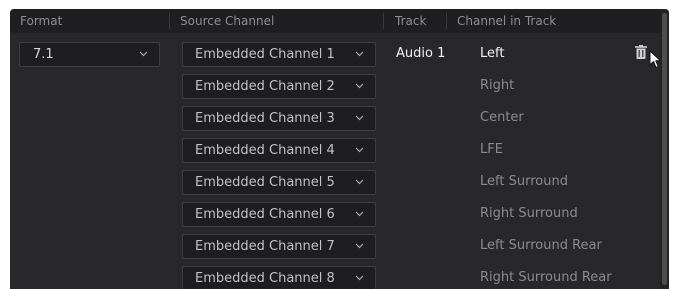  I want to click on table-row: Embedded Channel 6 Right Surround, so click(335, 218).